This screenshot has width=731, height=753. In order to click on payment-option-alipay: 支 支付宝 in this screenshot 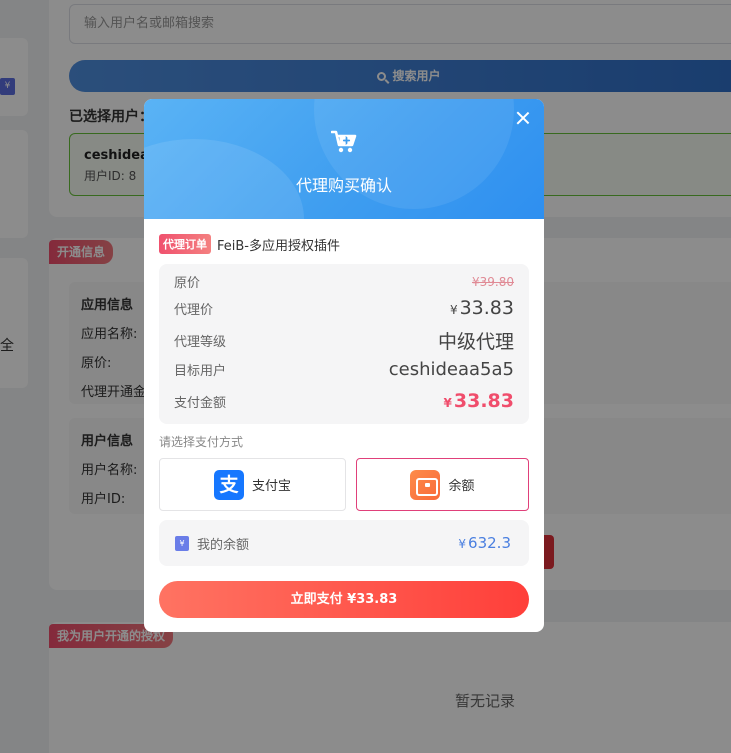, I will do `click(252, 484)`.